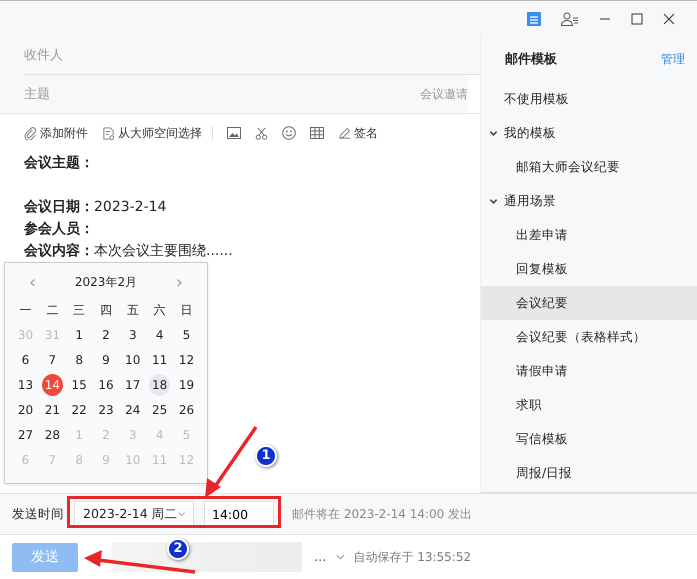  Describe the element at coordinates (52, 385) in the screenshot. I see `calendar-day: 14` at that location.